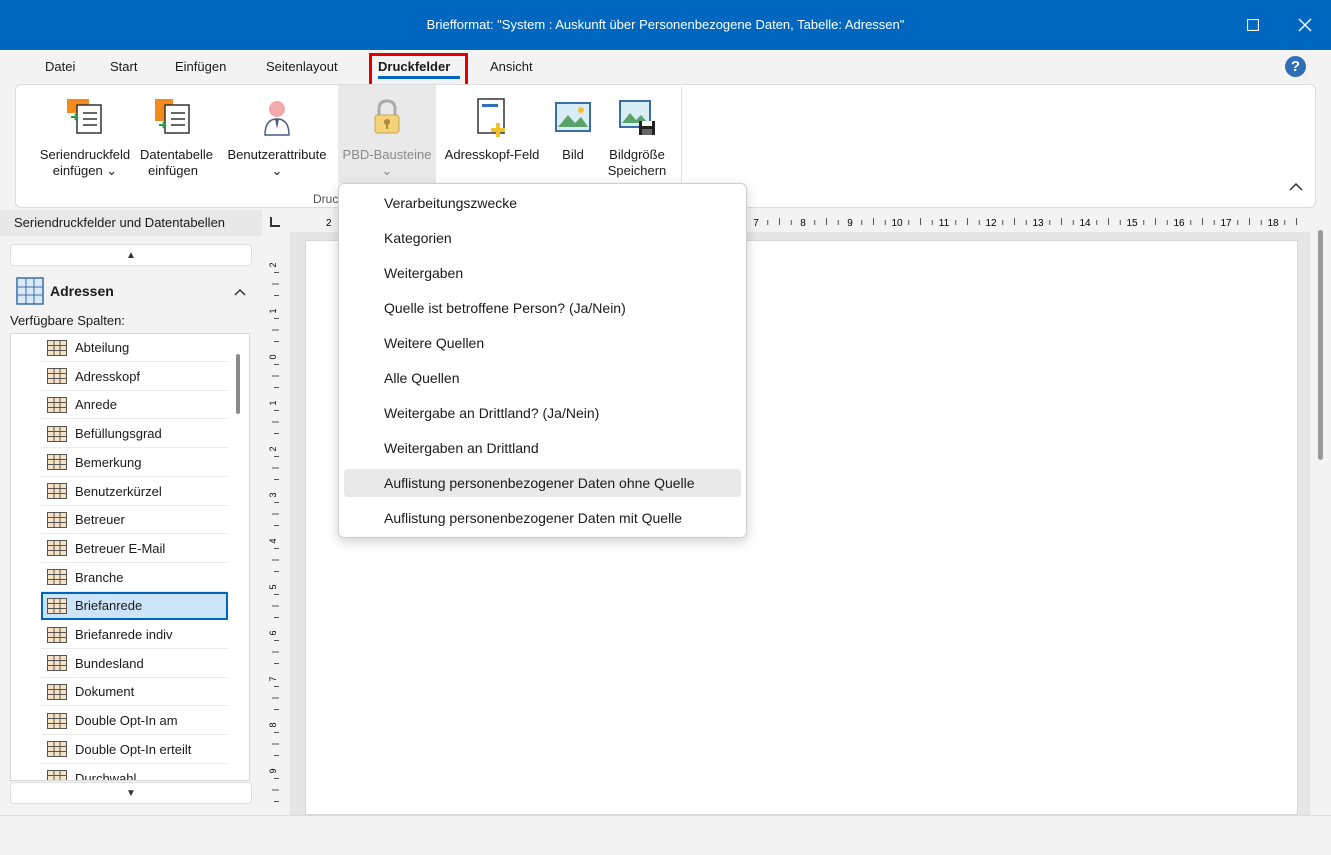 The height and width of the screenshot is (855, 1331). I want to click on ruler-label: 2, so click(329, 223).